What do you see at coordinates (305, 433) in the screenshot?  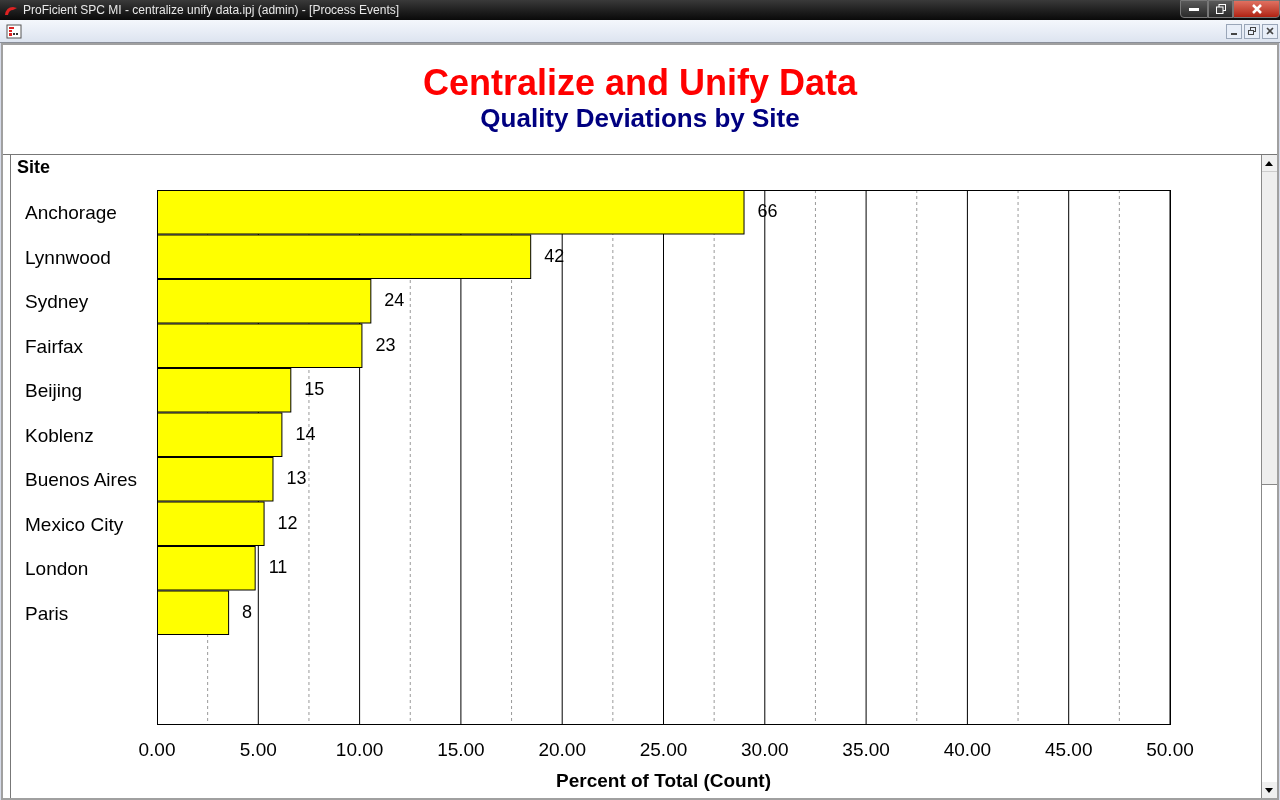 I see `bar-value-label: 14` at bounding box center [305, 433].